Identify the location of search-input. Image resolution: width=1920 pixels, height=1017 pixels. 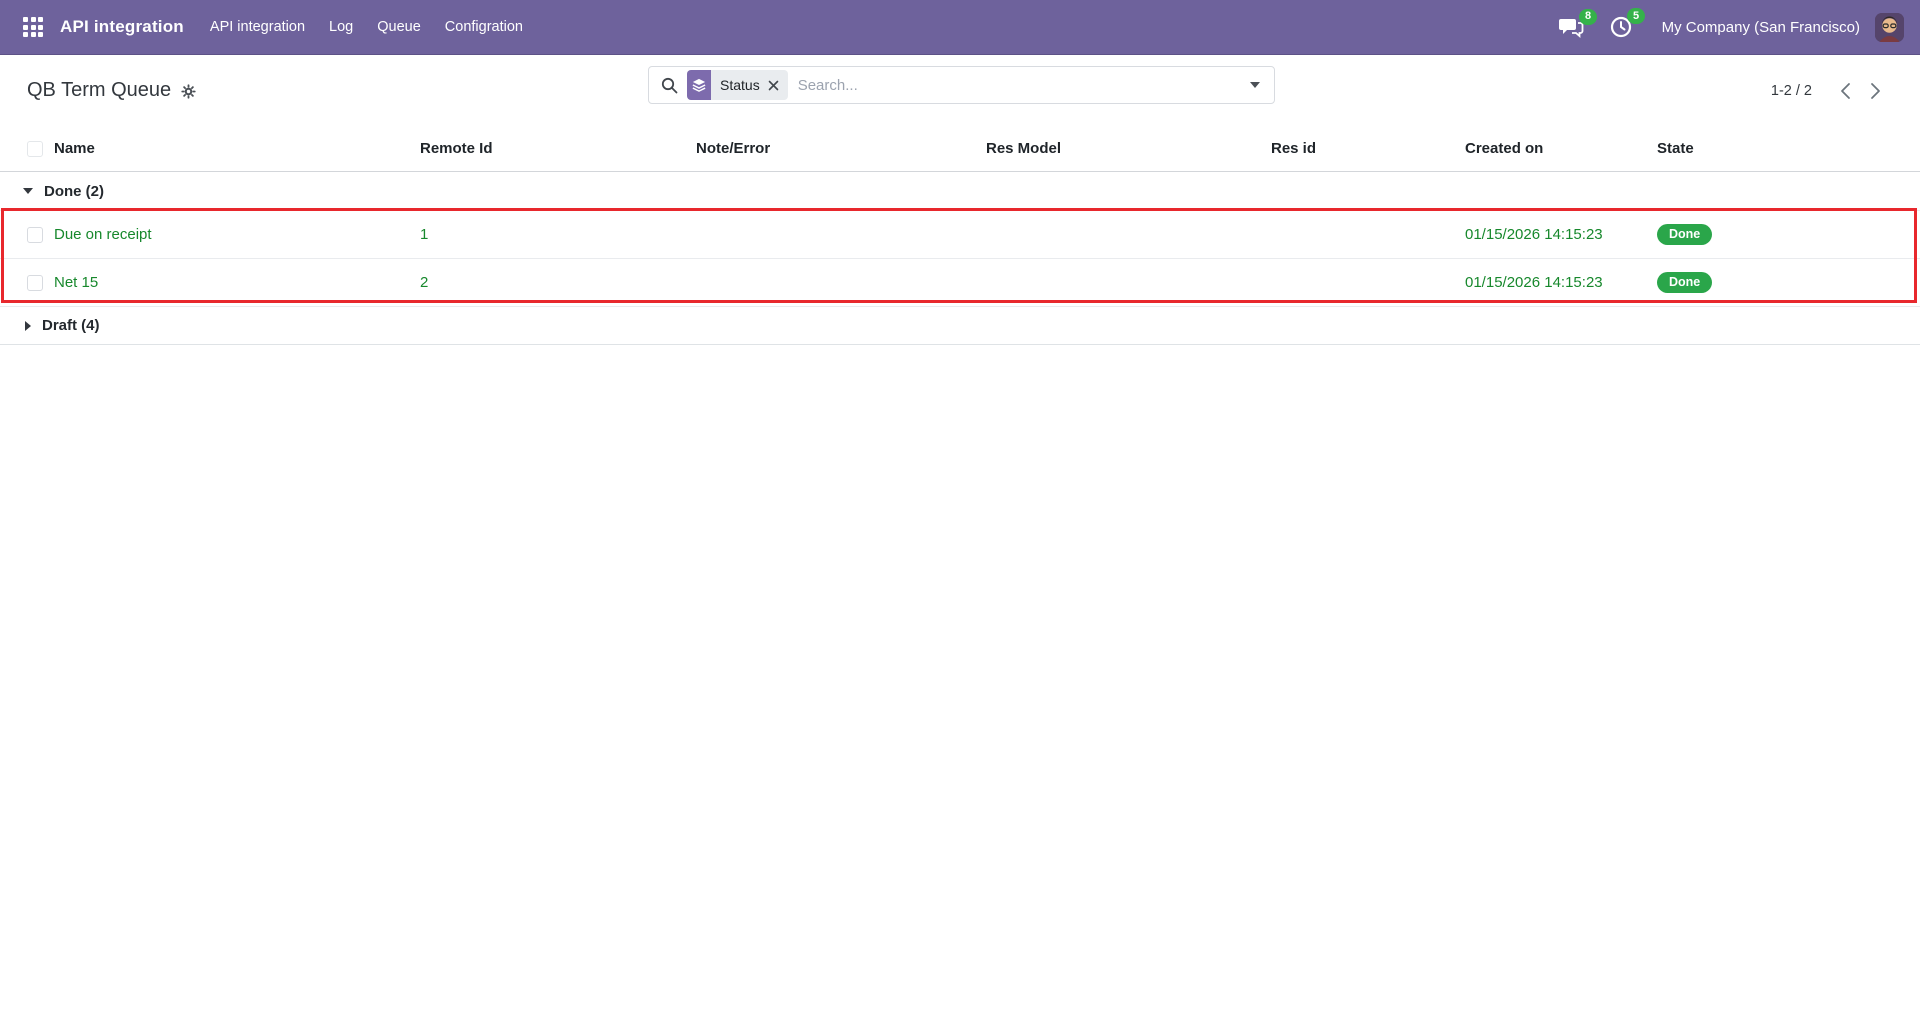
(1016, 85).